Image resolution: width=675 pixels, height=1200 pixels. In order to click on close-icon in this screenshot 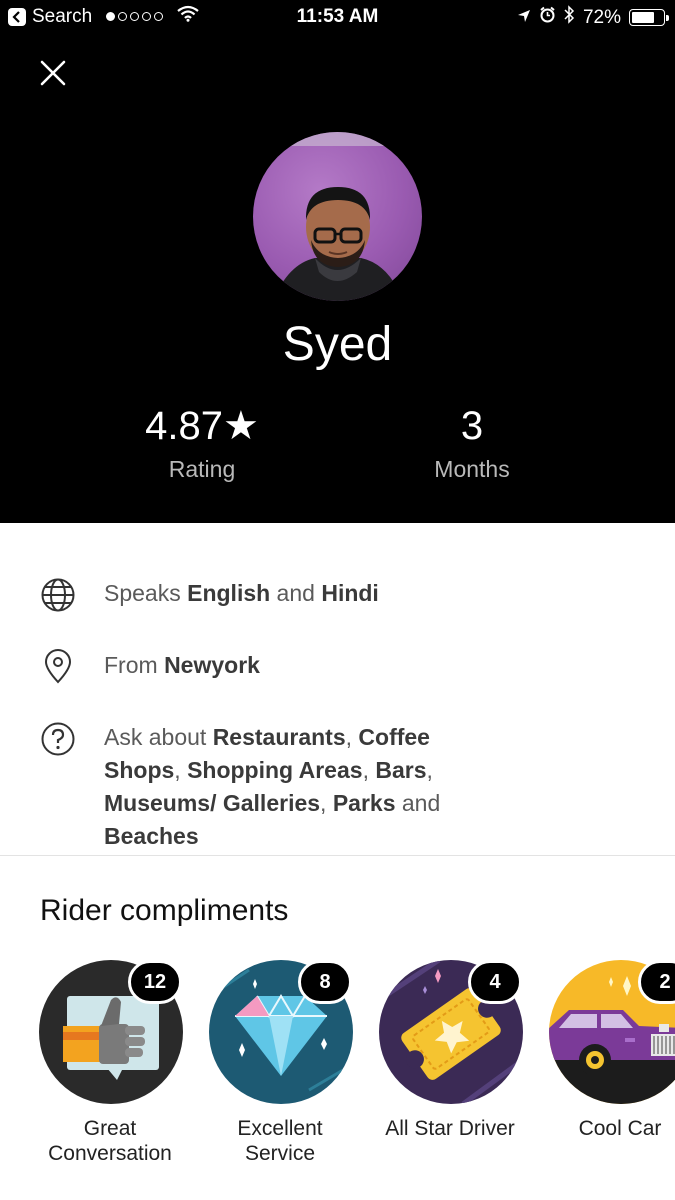, I will do `click(53, 73)`.